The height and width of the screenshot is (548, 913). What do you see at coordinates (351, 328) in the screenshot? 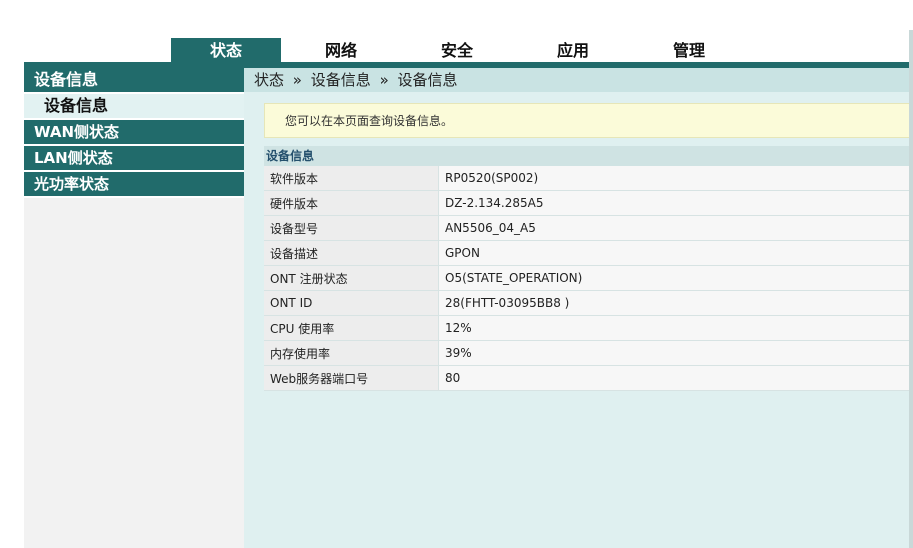
I see `row-label: CPU 使用率` at bounding box center [351, 328].